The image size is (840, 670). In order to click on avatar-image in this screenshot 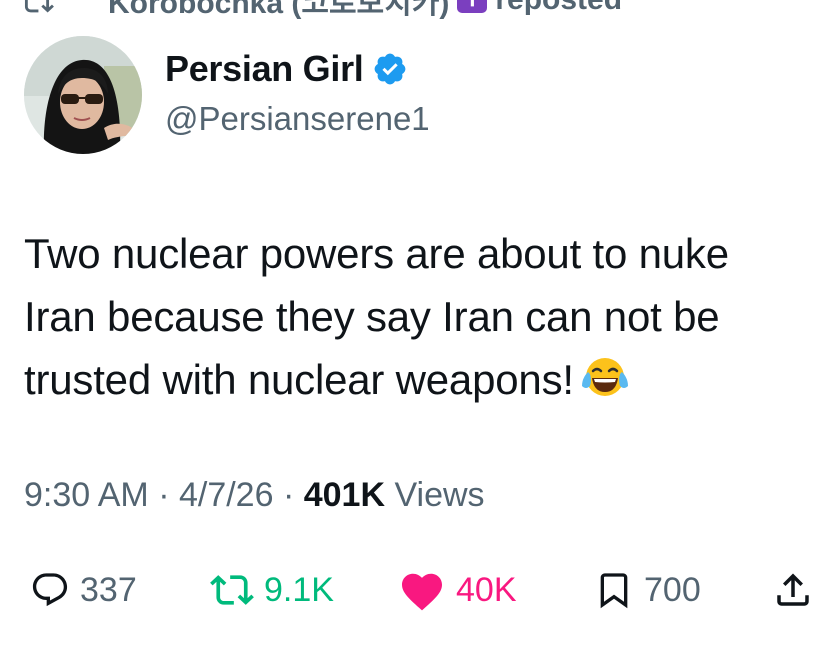, I will do `click(83, 95)`.